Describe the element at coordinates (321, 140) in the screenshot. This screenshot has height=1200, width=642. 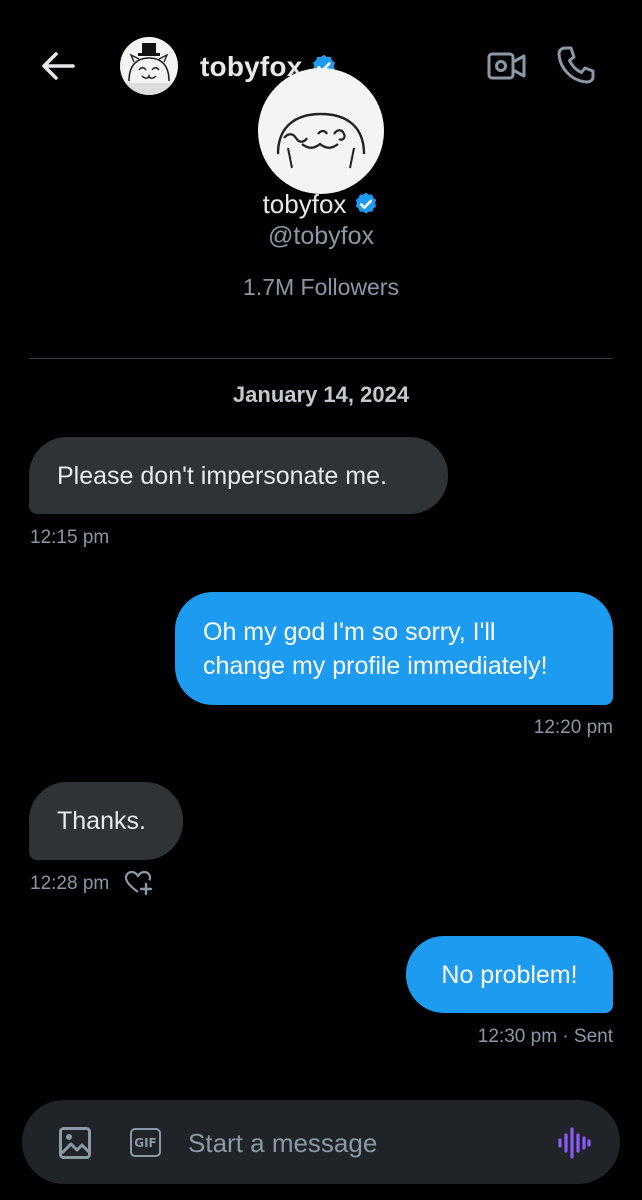
I see `profile-avatar-drawing` at that location.